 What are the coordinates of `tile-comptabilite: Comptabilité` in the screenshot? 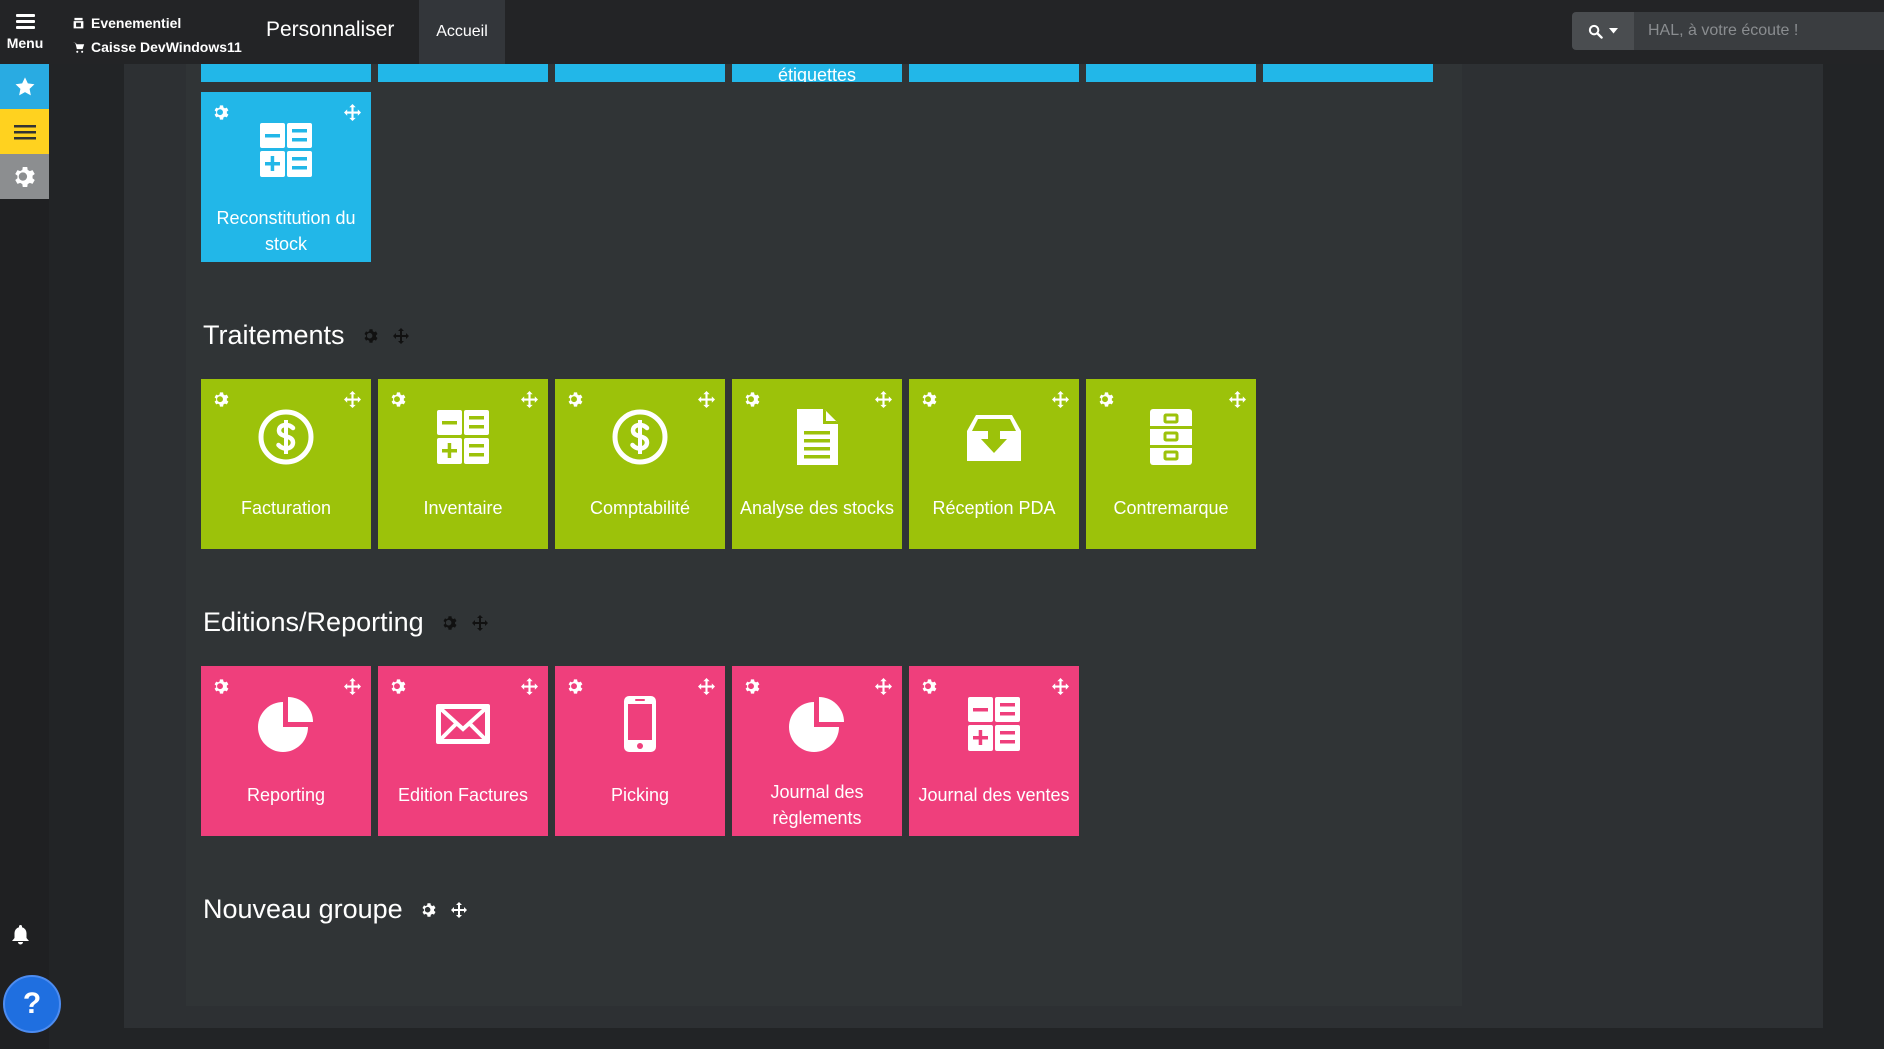 It's located at (640, 464).